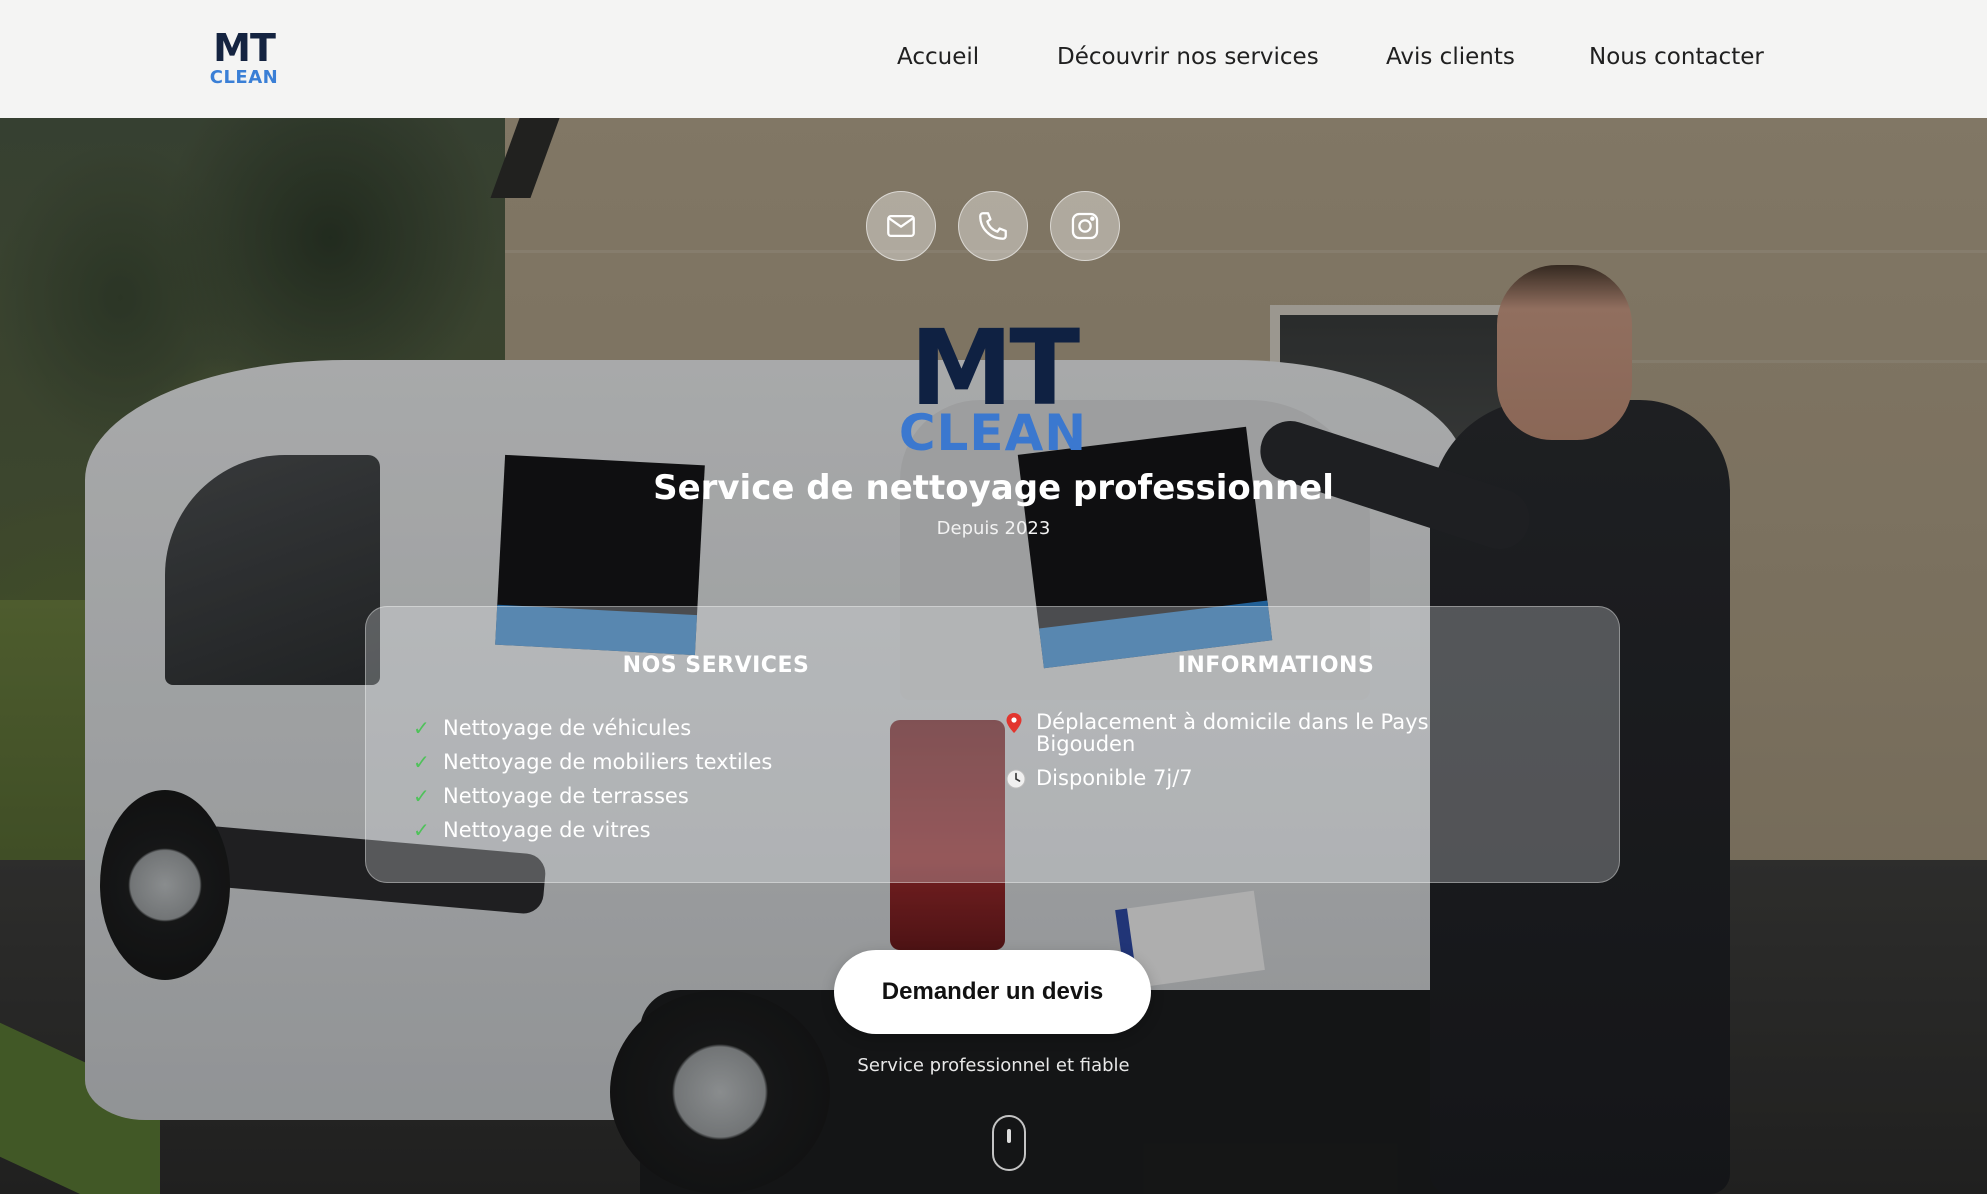 The height and width of the screenshot is (1194, 1987). What do you see at coordinates (993, 528) in the screenshot?
I see `hero-subtitle: Depuis 2023` at bounding box center [993, 528].